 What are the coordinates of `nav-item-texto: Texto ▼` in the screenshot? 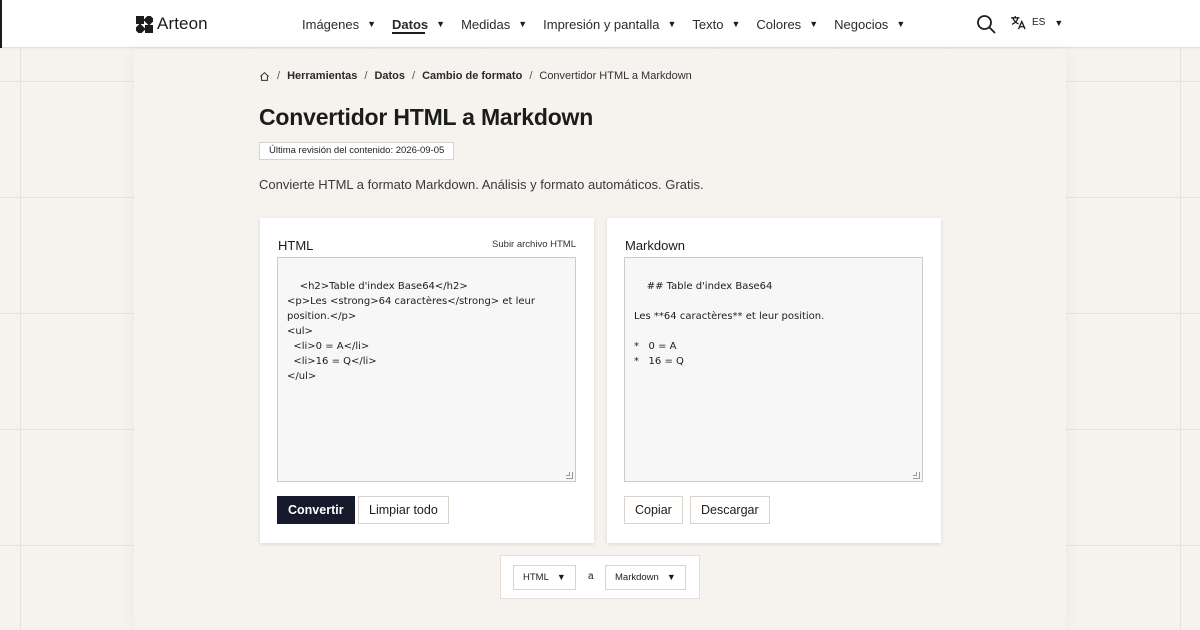 It's located at (716, 24).